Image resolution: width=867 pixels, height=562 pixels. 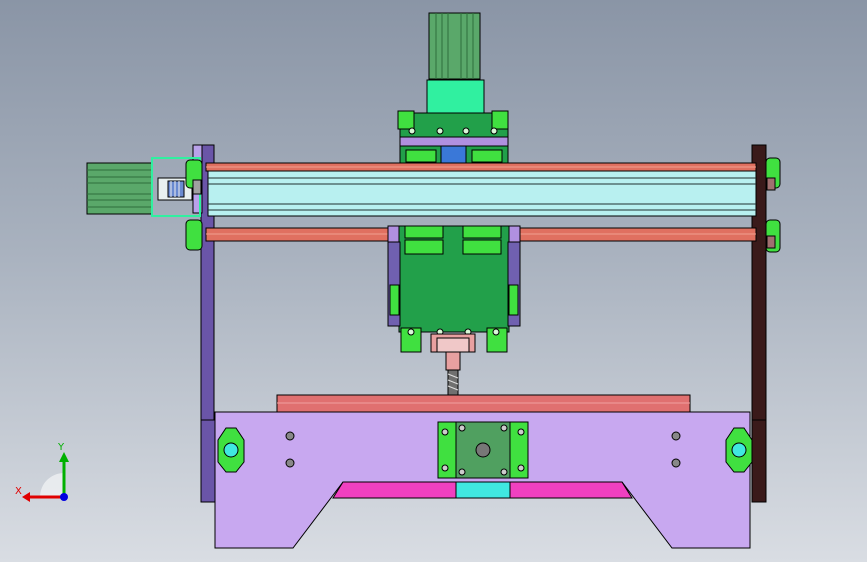 I want to click on z-stepper-motor, so click(x=455, y=63).